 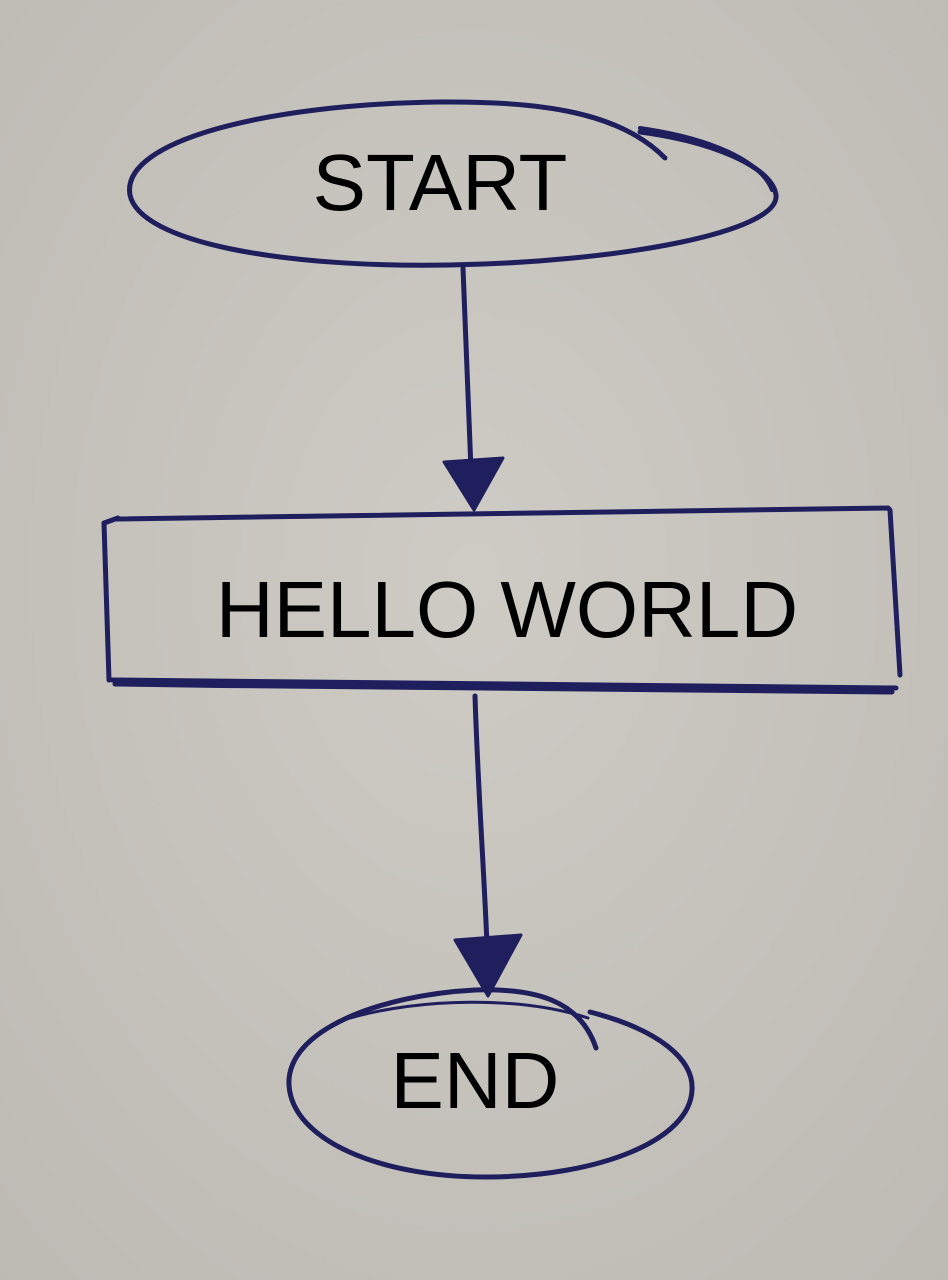 I want to click on process-label: HELLO WORLD, so click(x=507, y=609).